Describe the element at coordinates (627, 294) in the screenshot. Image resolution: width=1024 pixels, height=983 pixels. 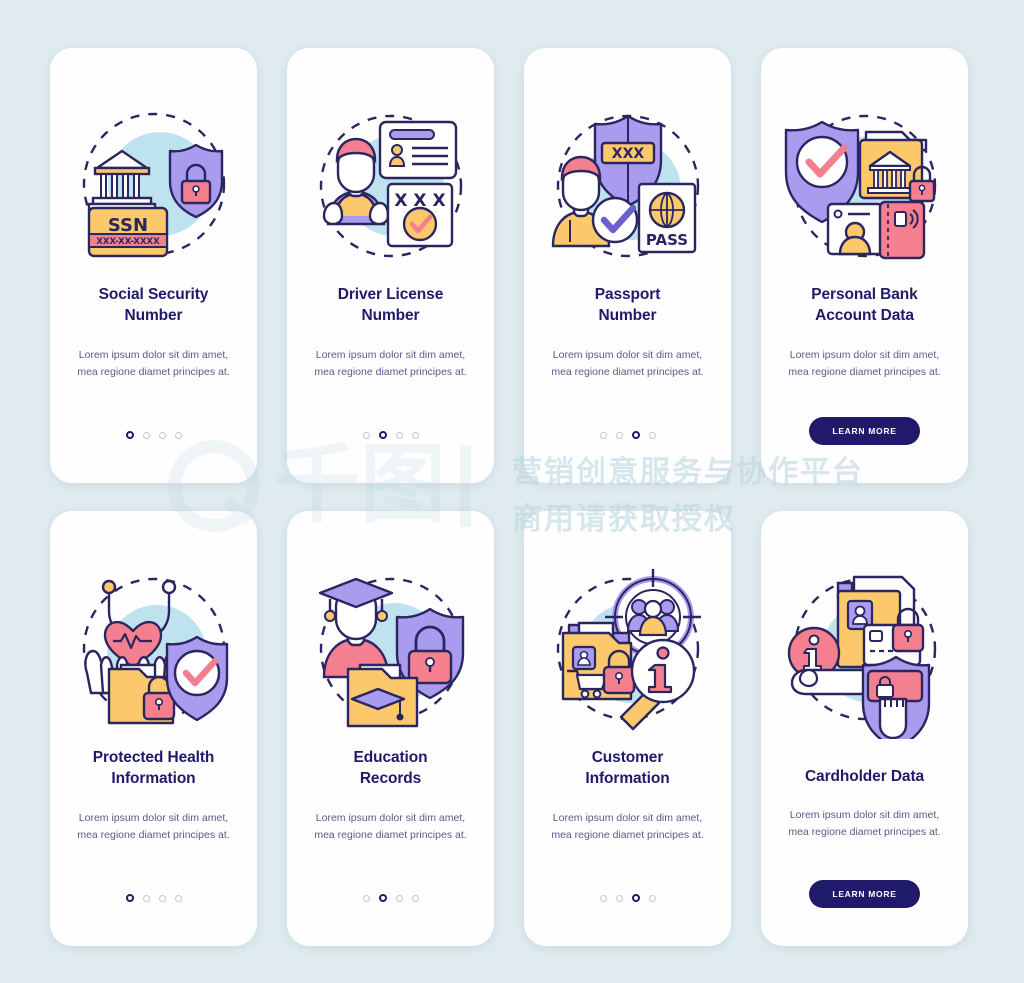
I see `title-line-1: Passport` at that location.